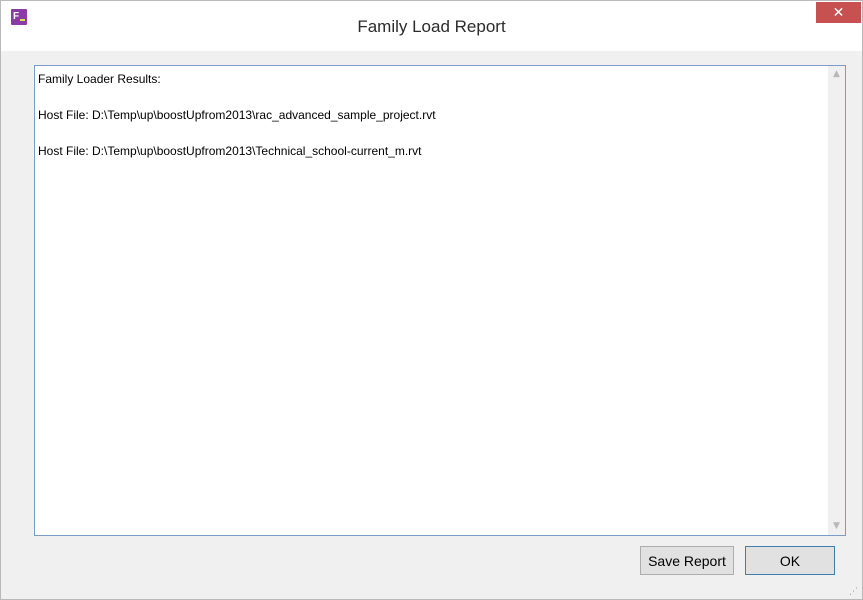 Image resolution: width=863 pixels, height=600 pixels. I want to click on ok-button: OK, so click(790, 560).